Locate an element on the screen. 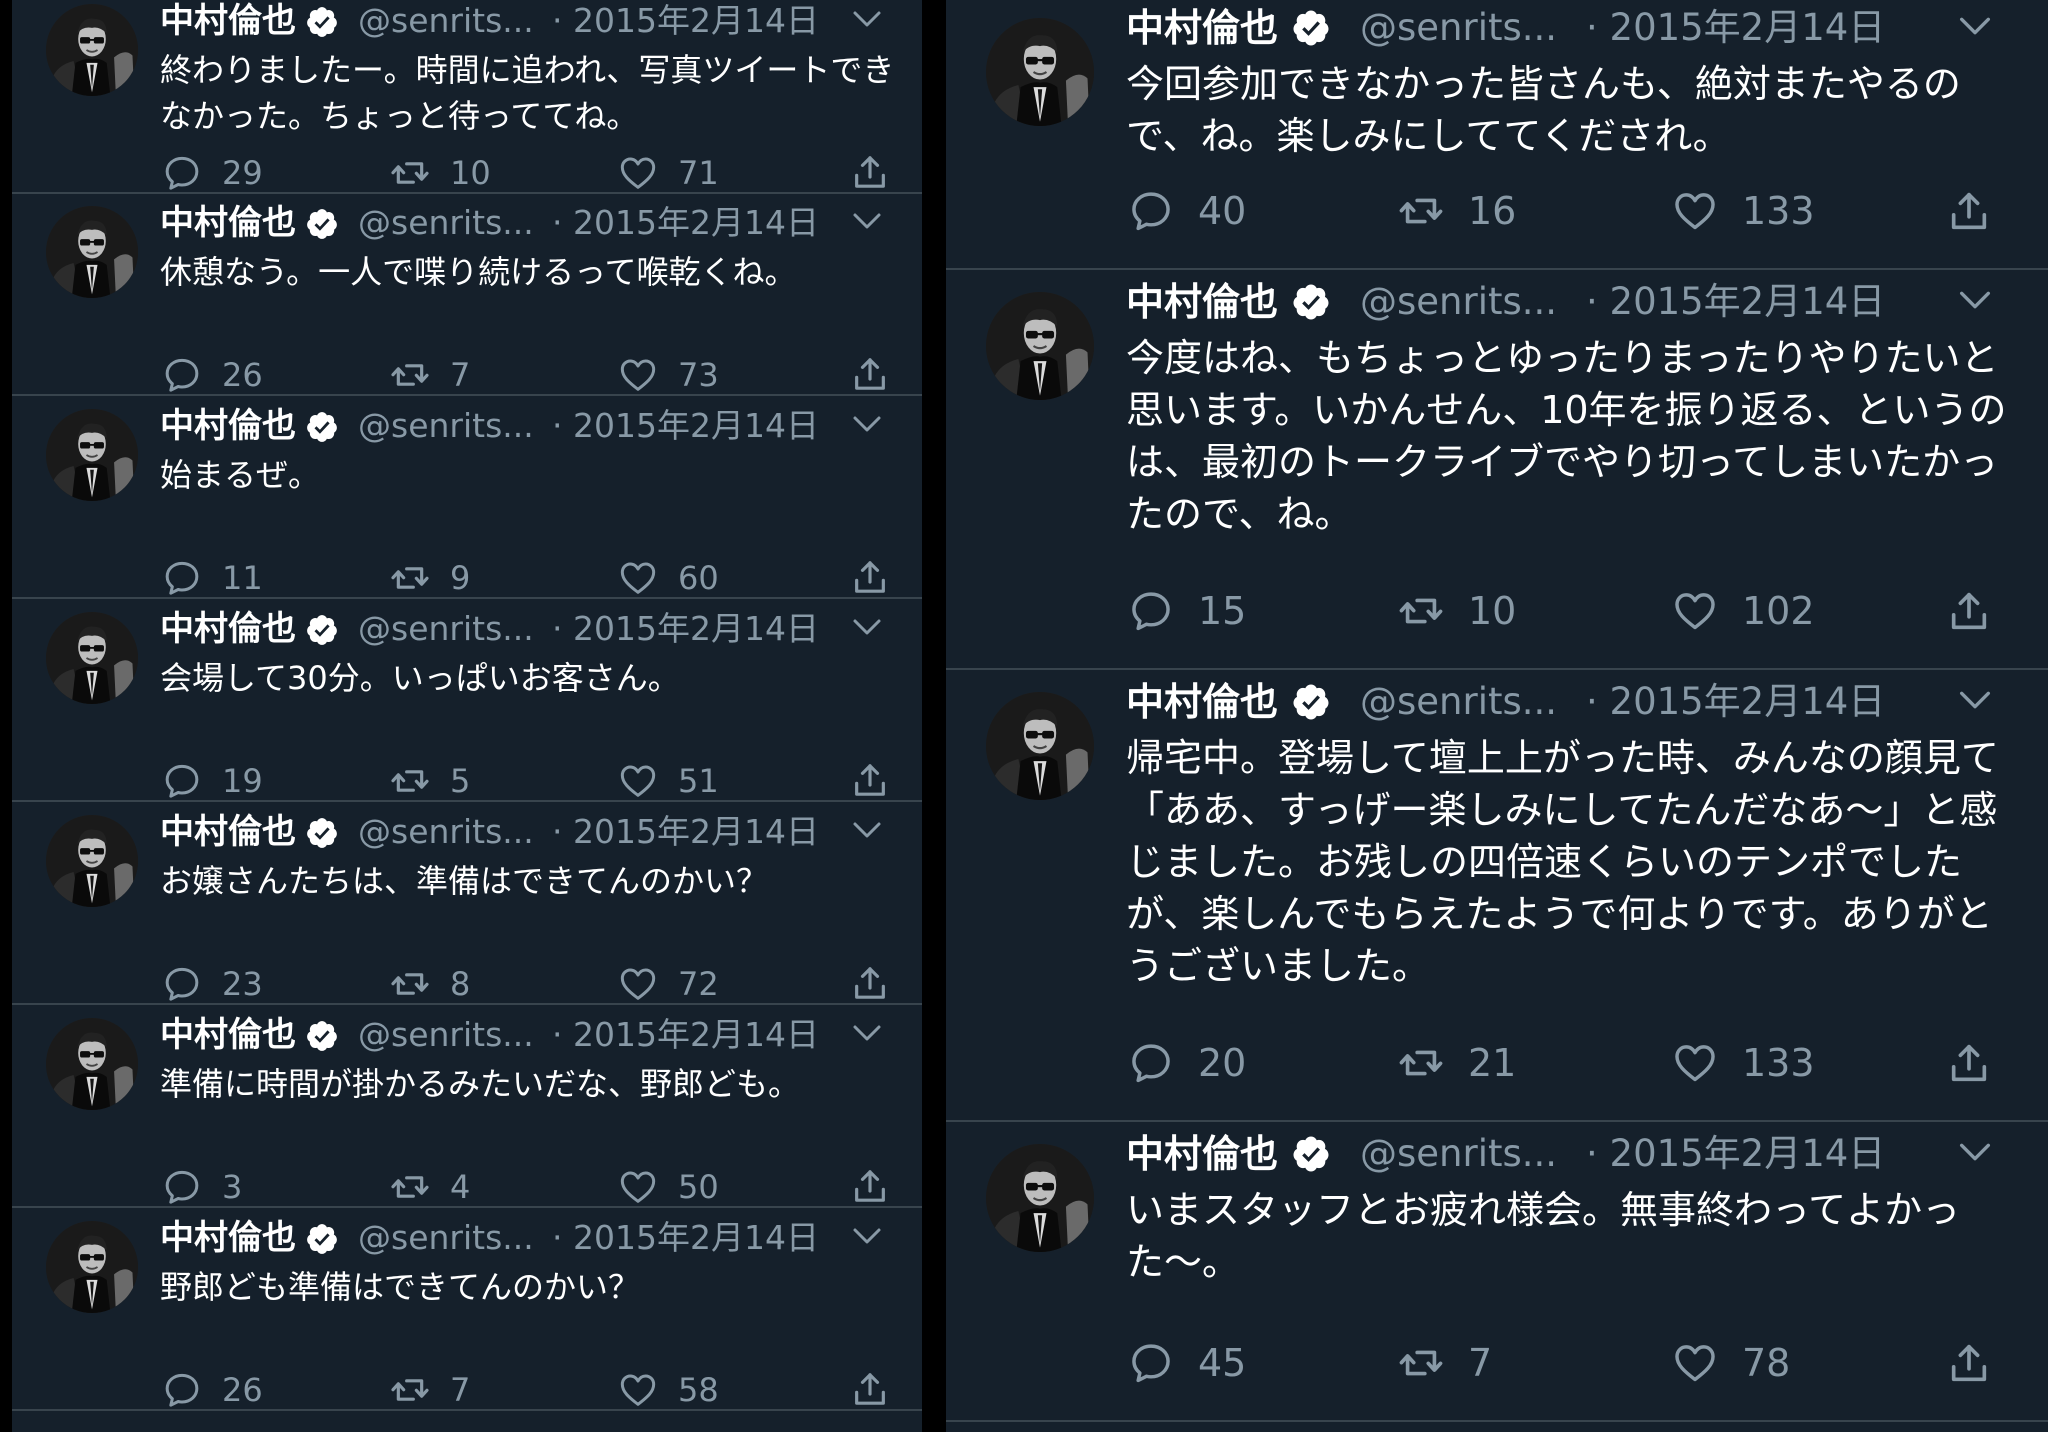 This screenshot has width=2048, height=1432. like-button: 72 is located at coordinates (668, 984).